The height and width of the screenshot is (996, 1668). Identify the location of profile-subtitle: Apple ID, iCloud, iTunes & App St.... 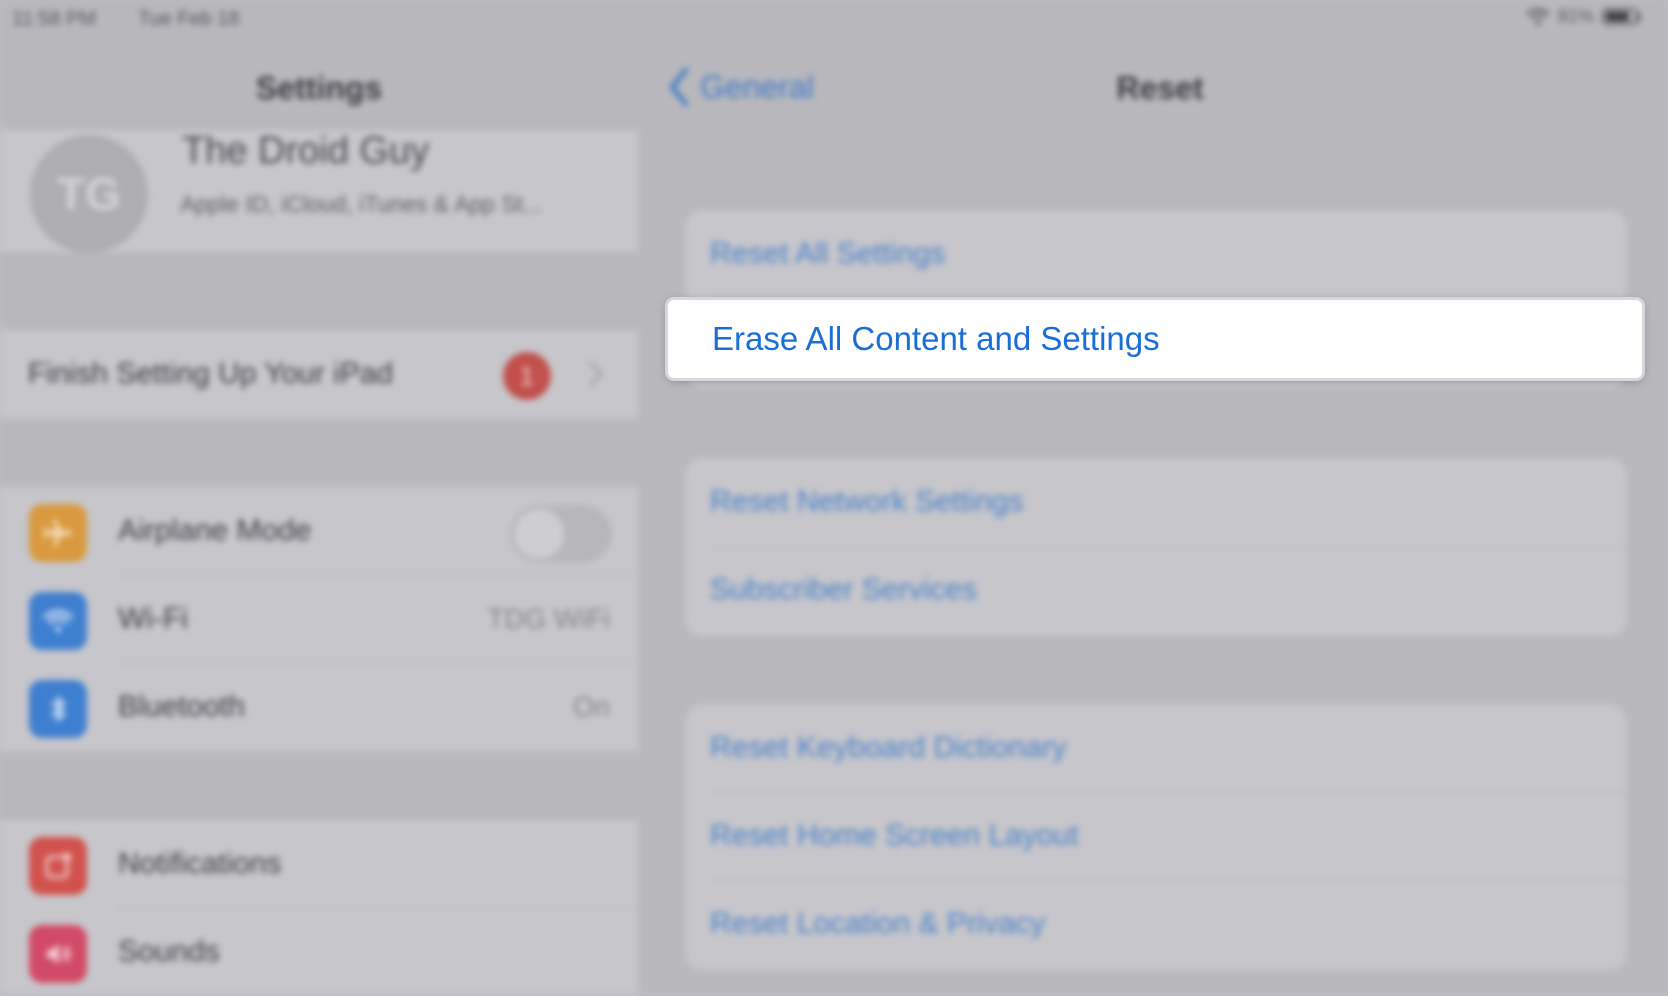
(361, 204).